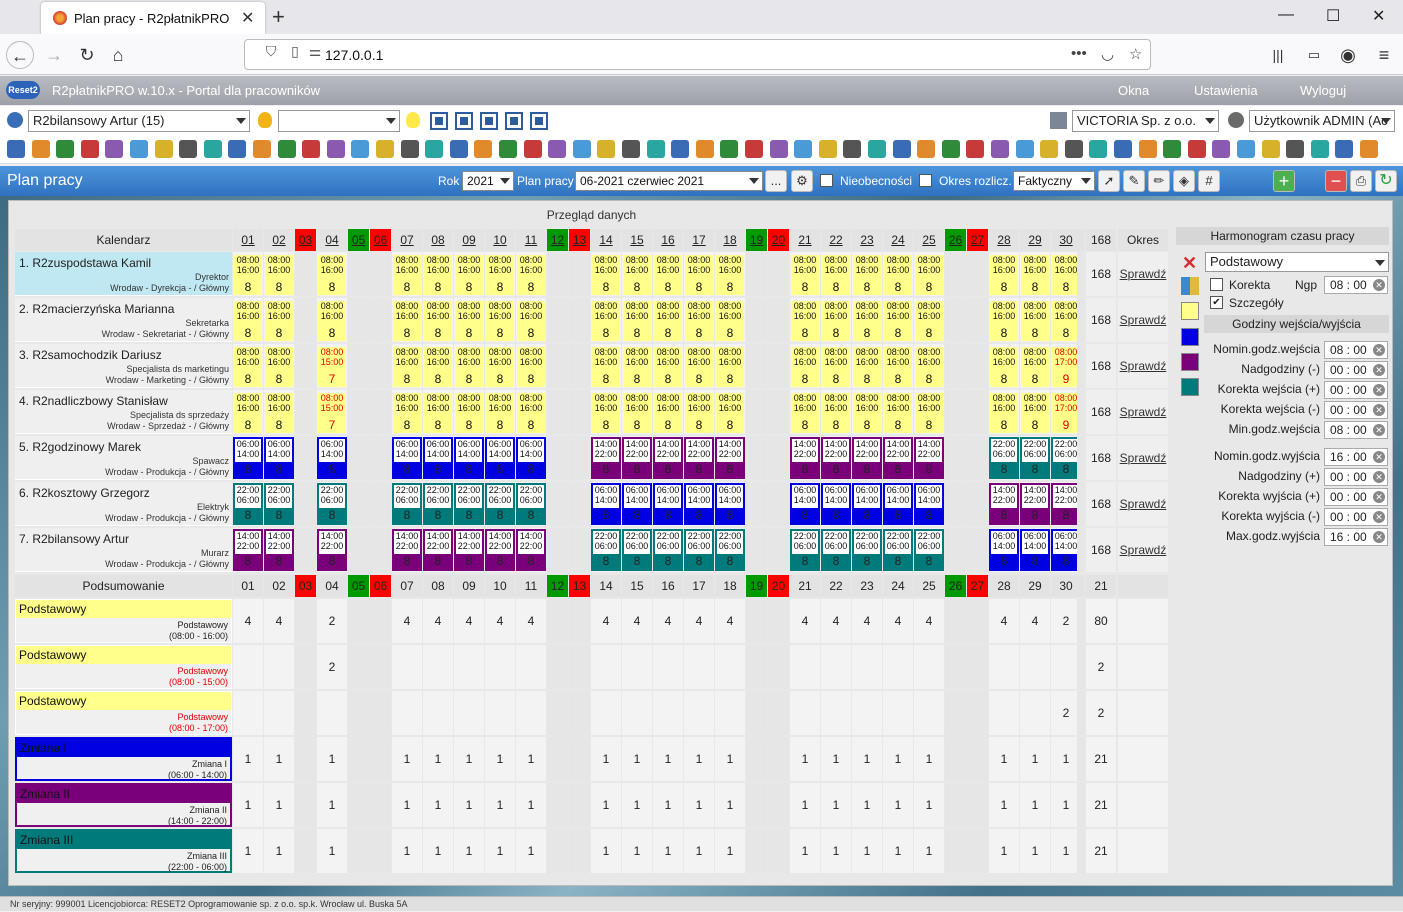 This screenshot has width=1403, height=912. I want to click on clear-entry-3-icon: ✕, so click(1379, 390).